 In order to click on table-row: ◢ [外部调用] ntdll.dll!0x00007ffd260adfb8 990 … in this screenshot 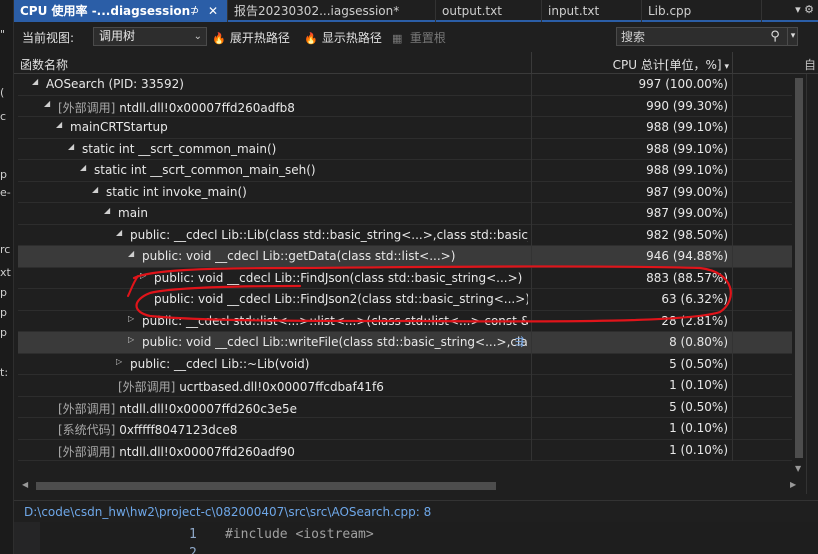, I will do `click(405, 106)`.